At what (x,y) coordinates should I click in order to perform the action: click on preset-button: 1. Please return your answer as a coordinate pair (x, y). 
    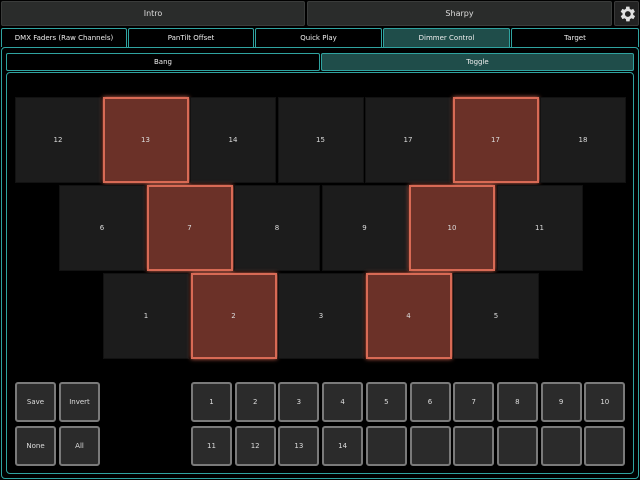
    Looking at the image, I should click on (211, 402).